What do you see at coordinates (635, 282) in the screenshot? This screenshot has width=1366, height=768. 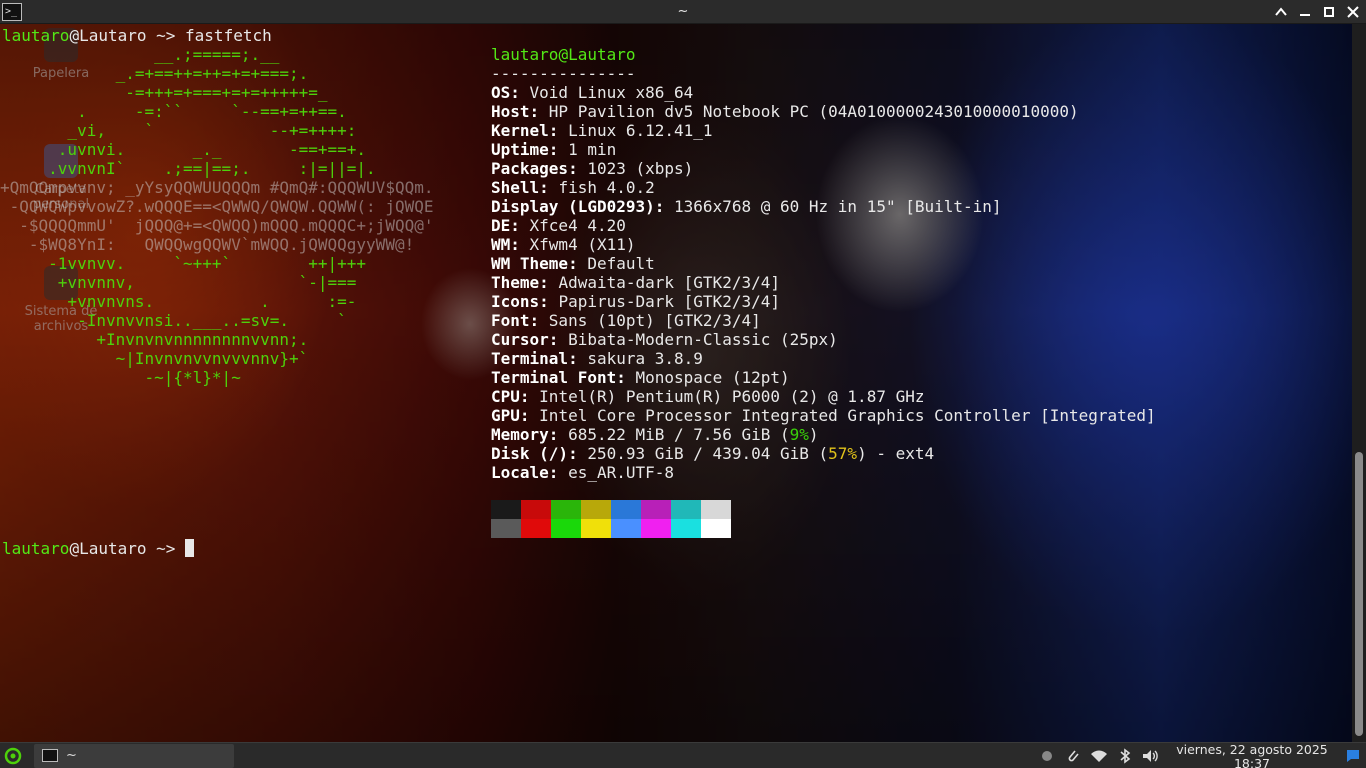 I see `info-line: Theme: Adwaita-dark [GTK2/3/4]` at bounding box center [635, 282].